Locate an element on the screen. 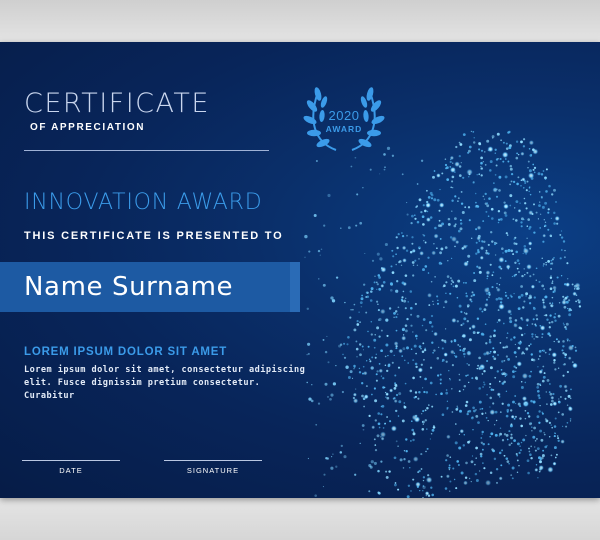  certificate-subtitle: OF APPRECIATION is located at coordinates (88, 127).